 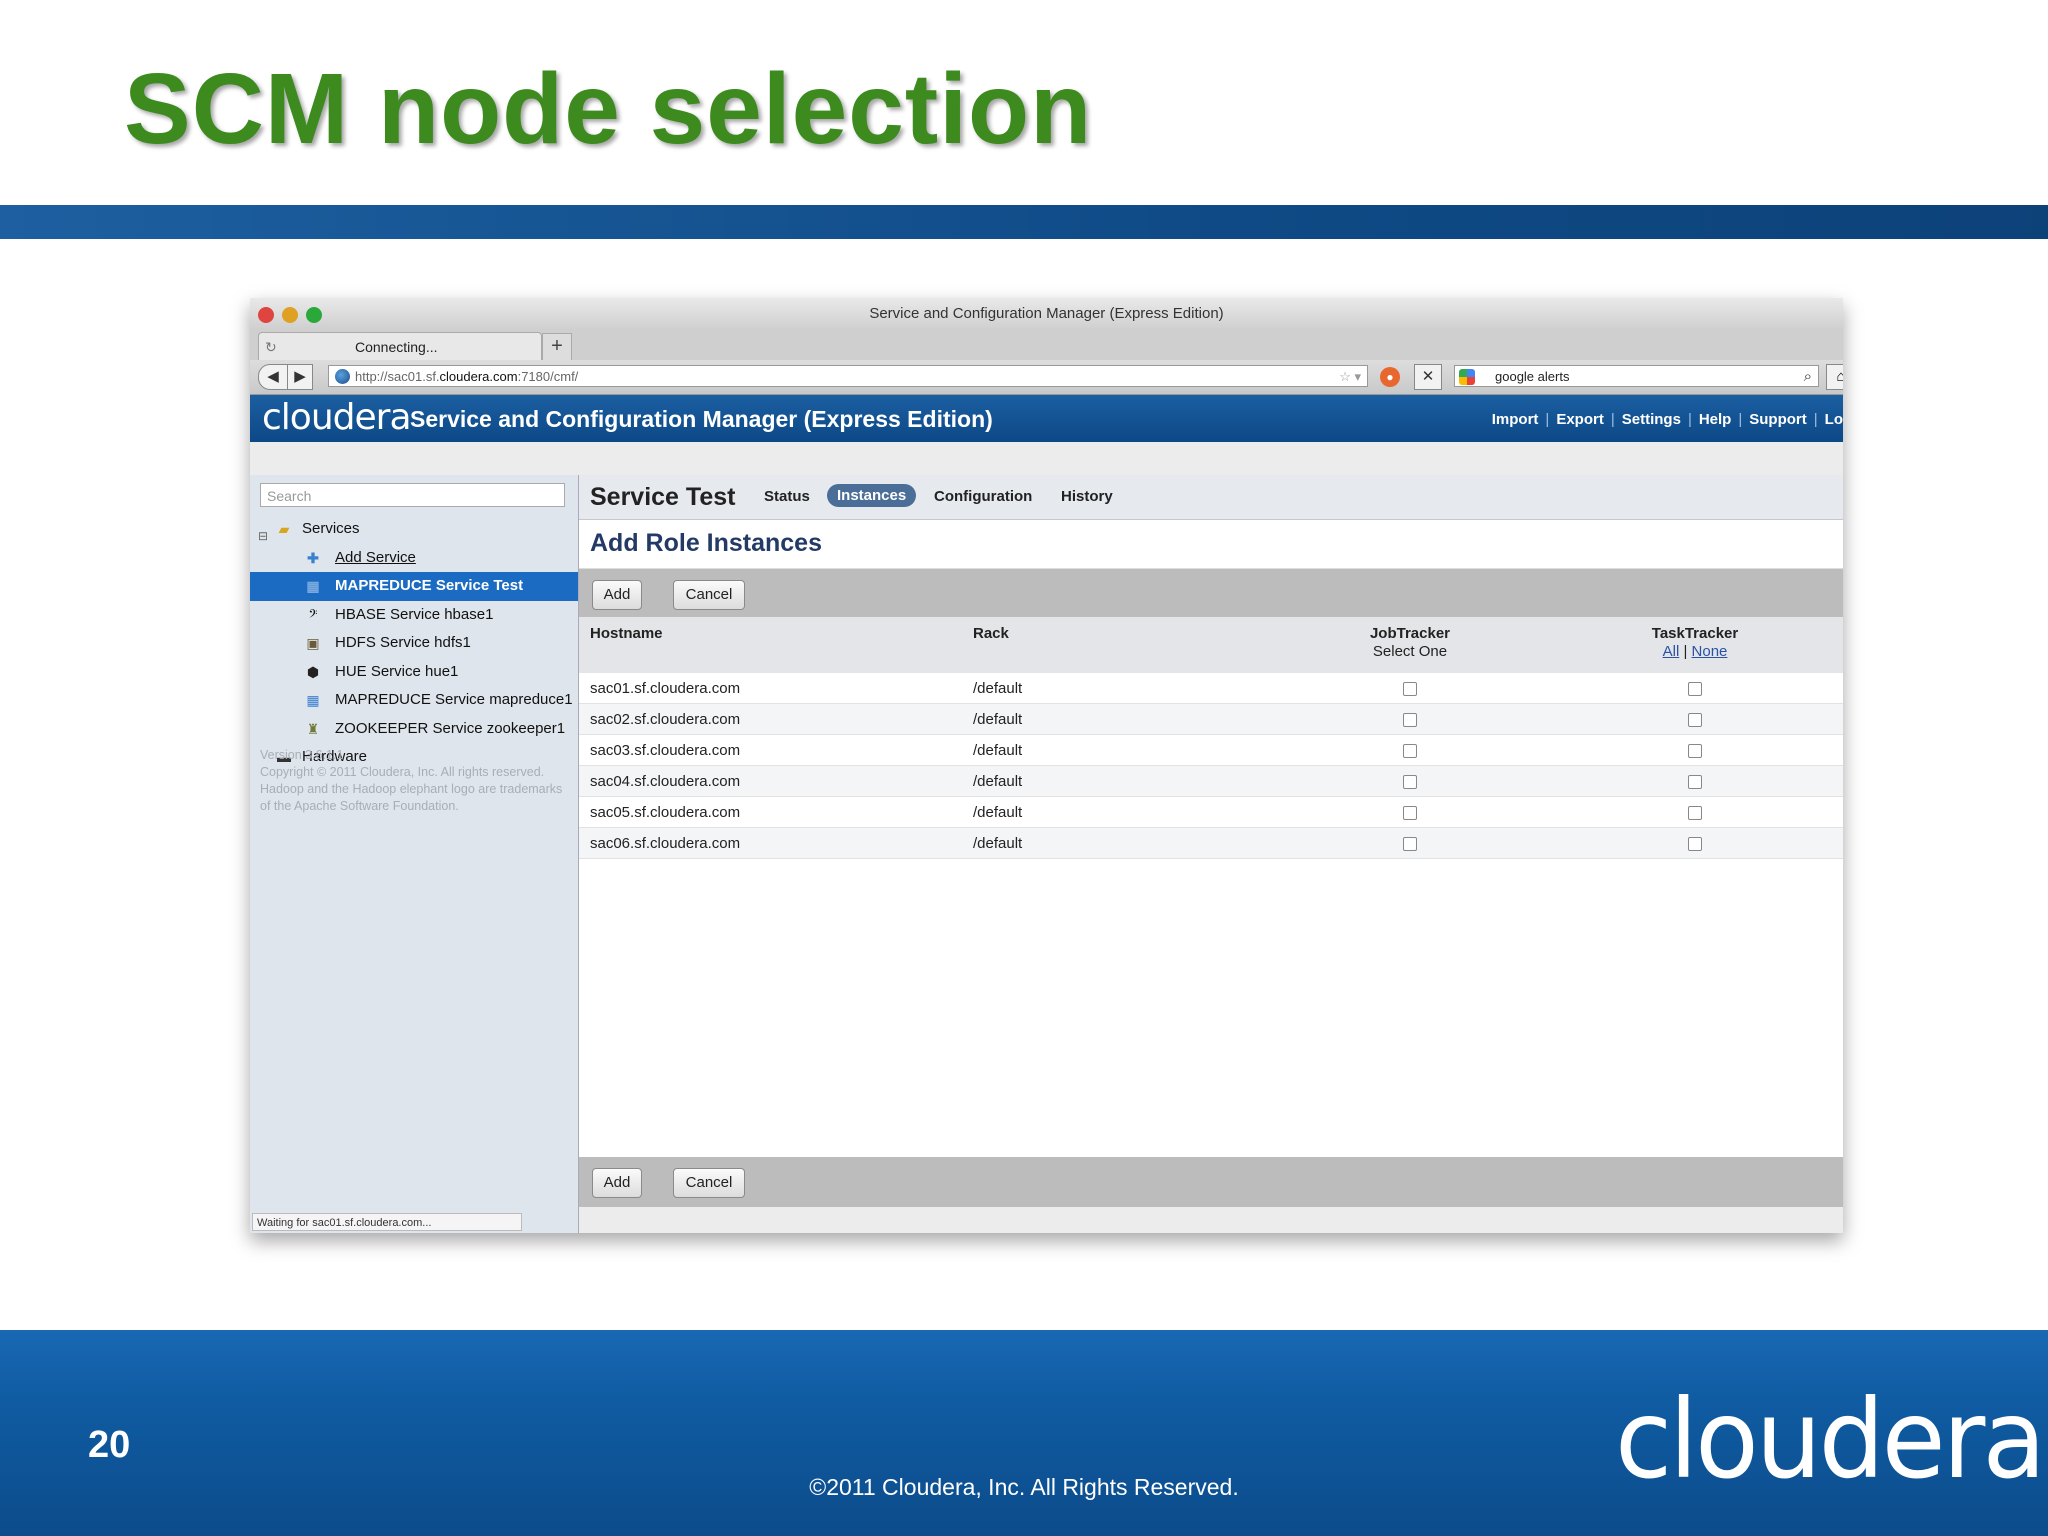 I want to click on link-import: Import, so click(x=1515, y=419).